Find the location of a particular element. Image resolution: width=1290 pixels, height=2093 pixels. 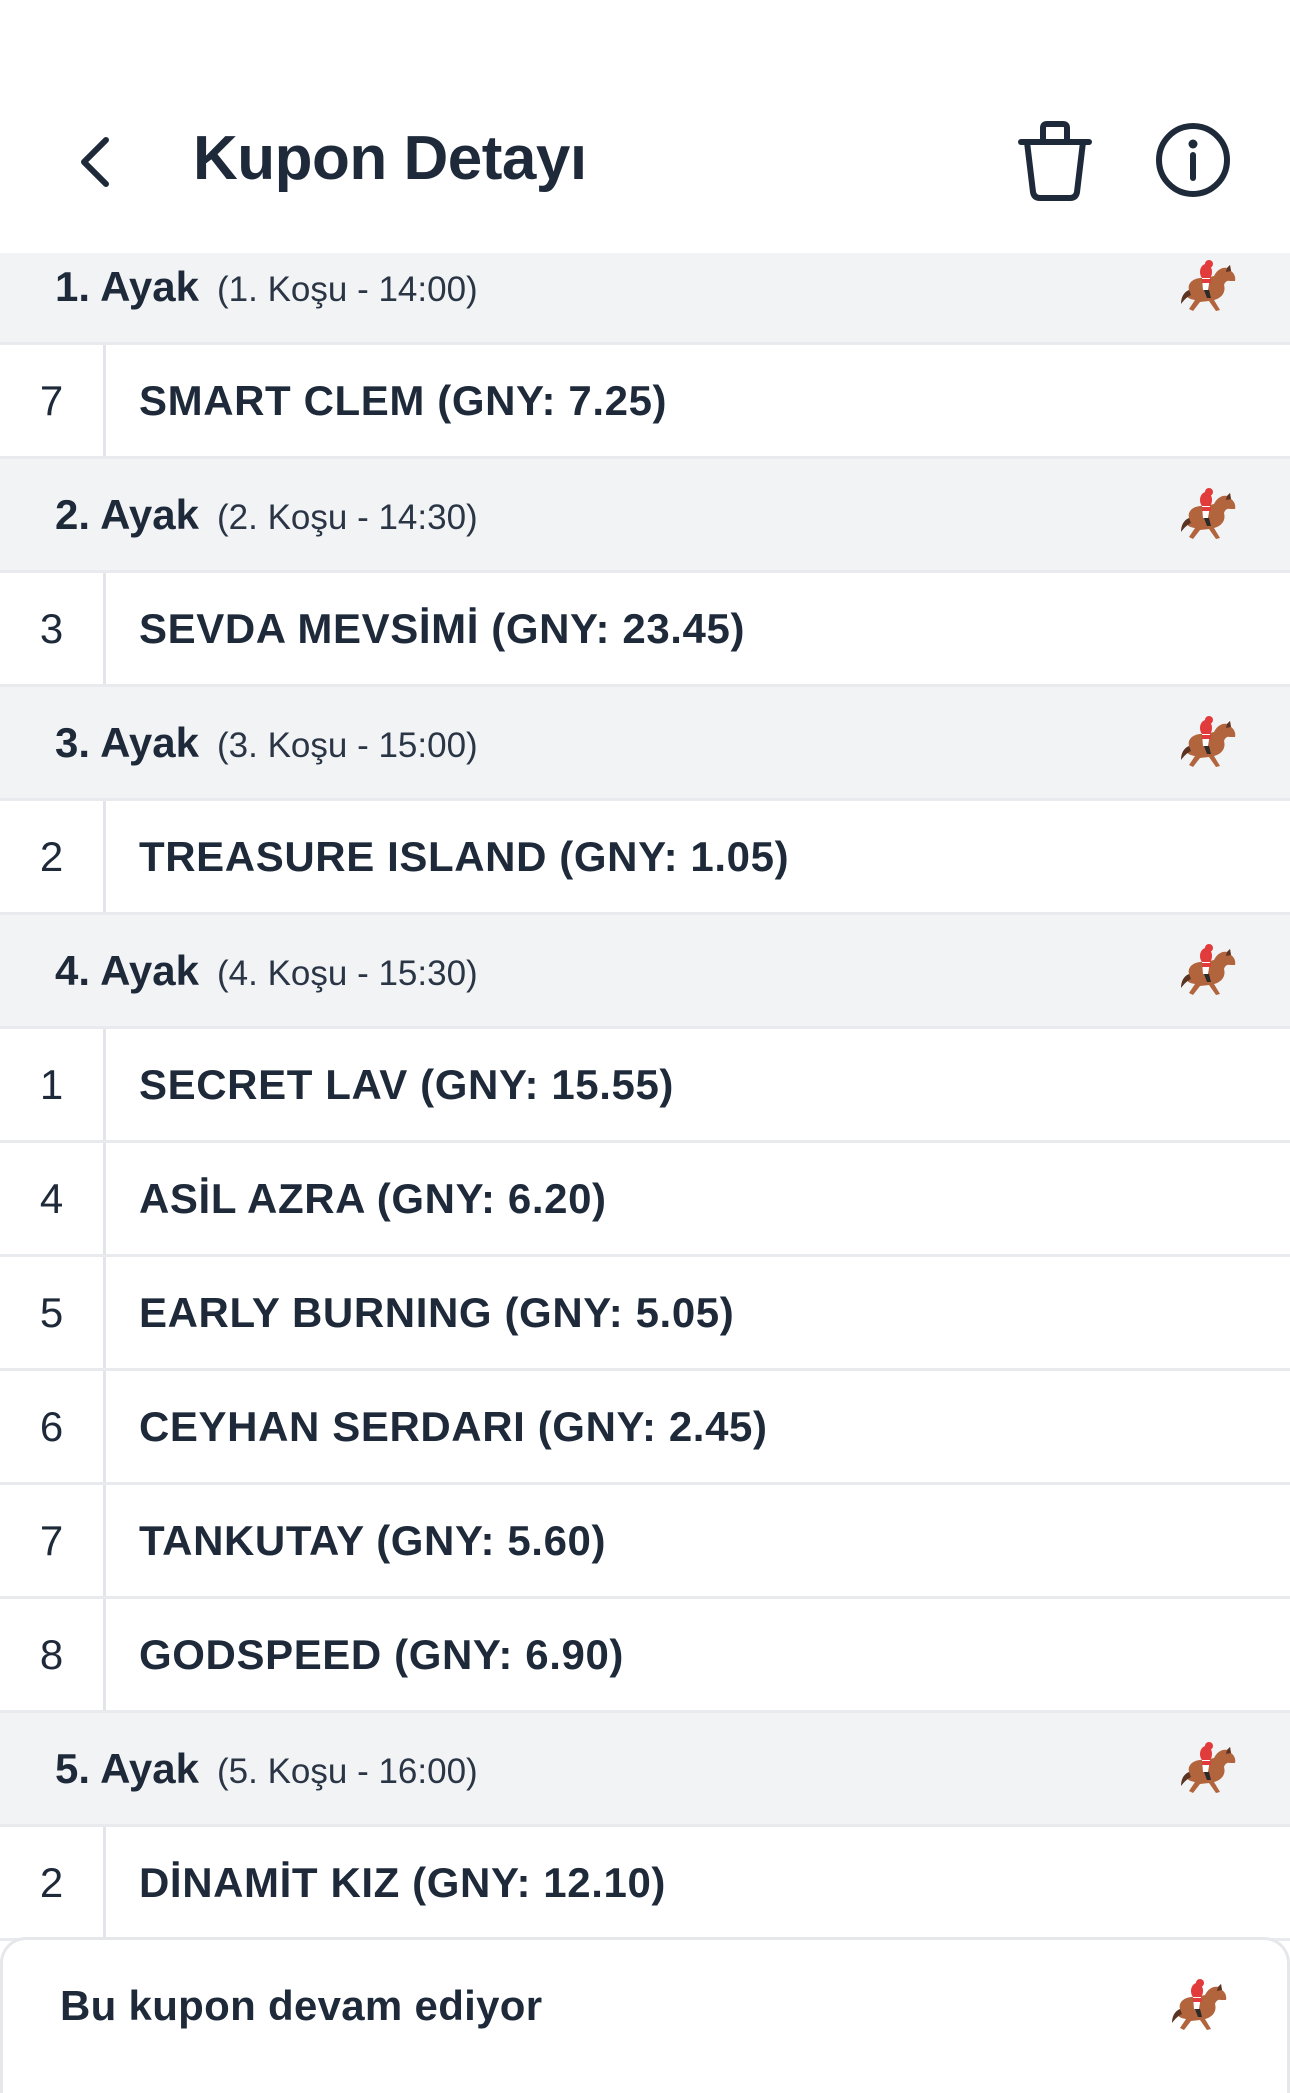

runner-row: 1 SECRET LAV (GNY: 15.55) is located at coordinates (645, 1086).